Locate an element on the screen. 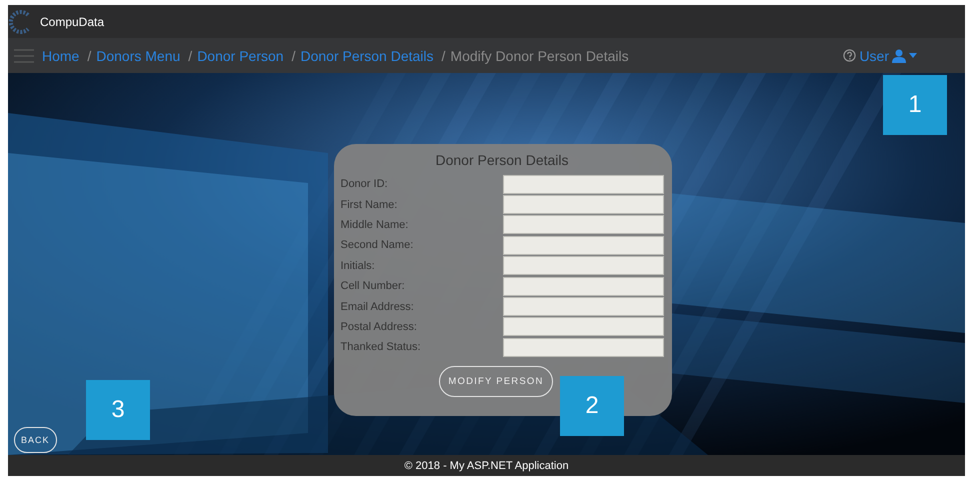  breadcrumb-link: Donor Person Details is located at coordinates (367, 56).